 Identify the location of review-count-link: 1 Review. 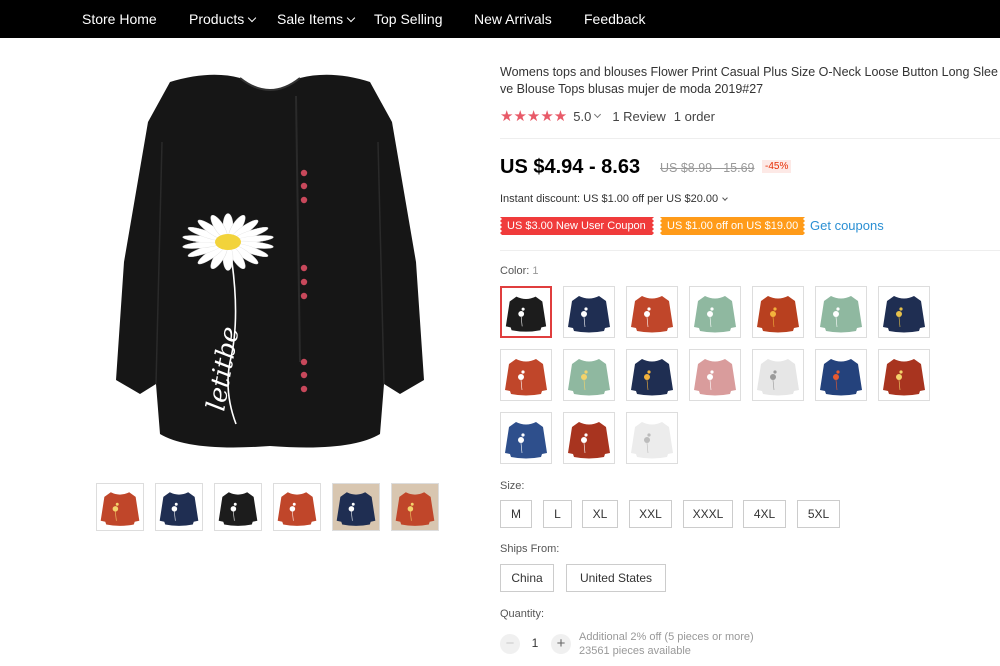
(638, 116).